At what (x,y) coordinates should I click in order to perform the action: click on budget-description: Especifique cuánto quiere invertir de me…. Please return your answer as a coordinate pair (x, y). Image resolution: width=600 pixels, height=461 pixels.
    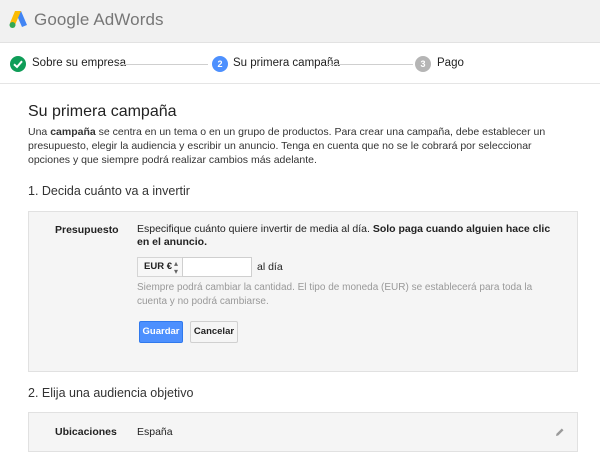
    Looking at the image, I should click on (347, 236).